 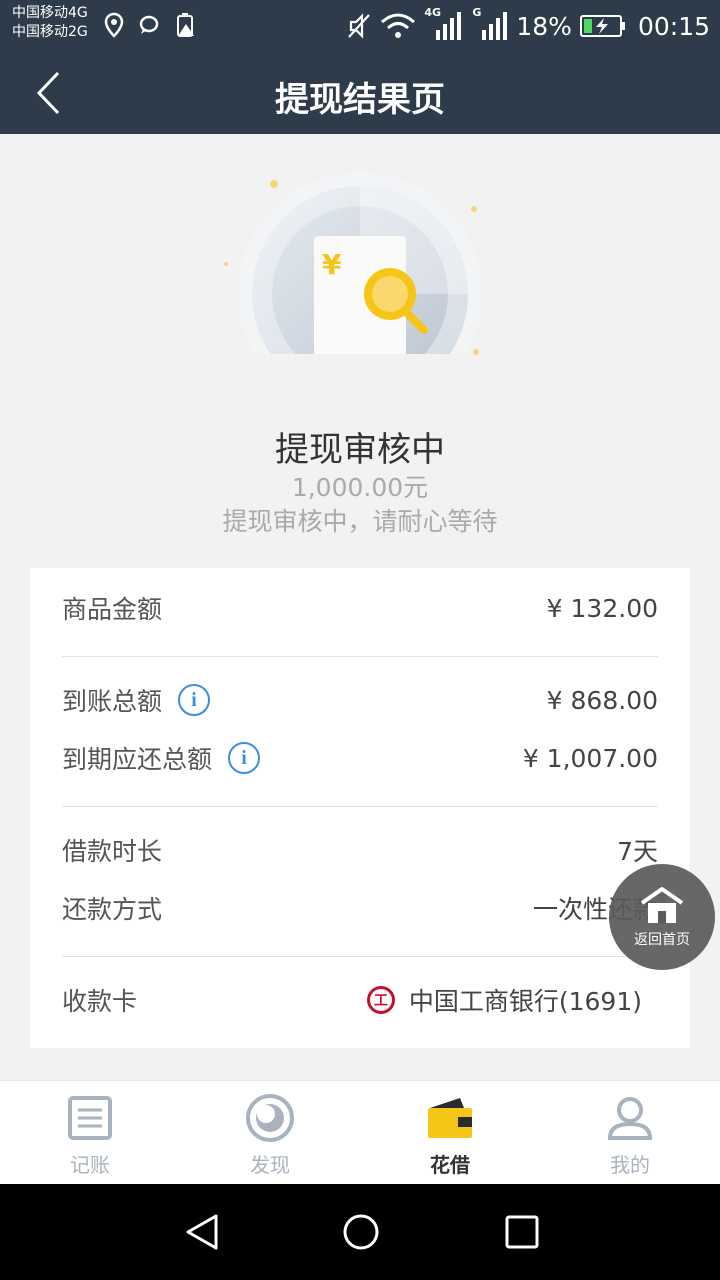 What do you see at coordinates (360, 850) in the screenshot?
I see `duration-row: 借款时长 7天` at bounding box center [360, 850].